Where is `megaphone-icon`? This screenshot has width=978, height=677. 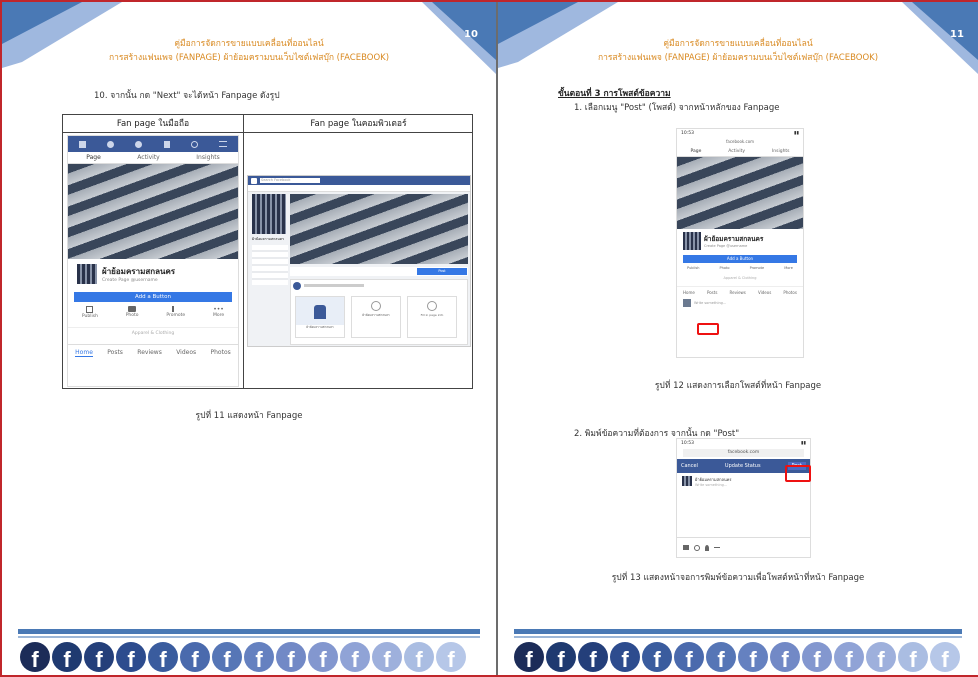 megaphone-icon is located at coordinates (175, 309).